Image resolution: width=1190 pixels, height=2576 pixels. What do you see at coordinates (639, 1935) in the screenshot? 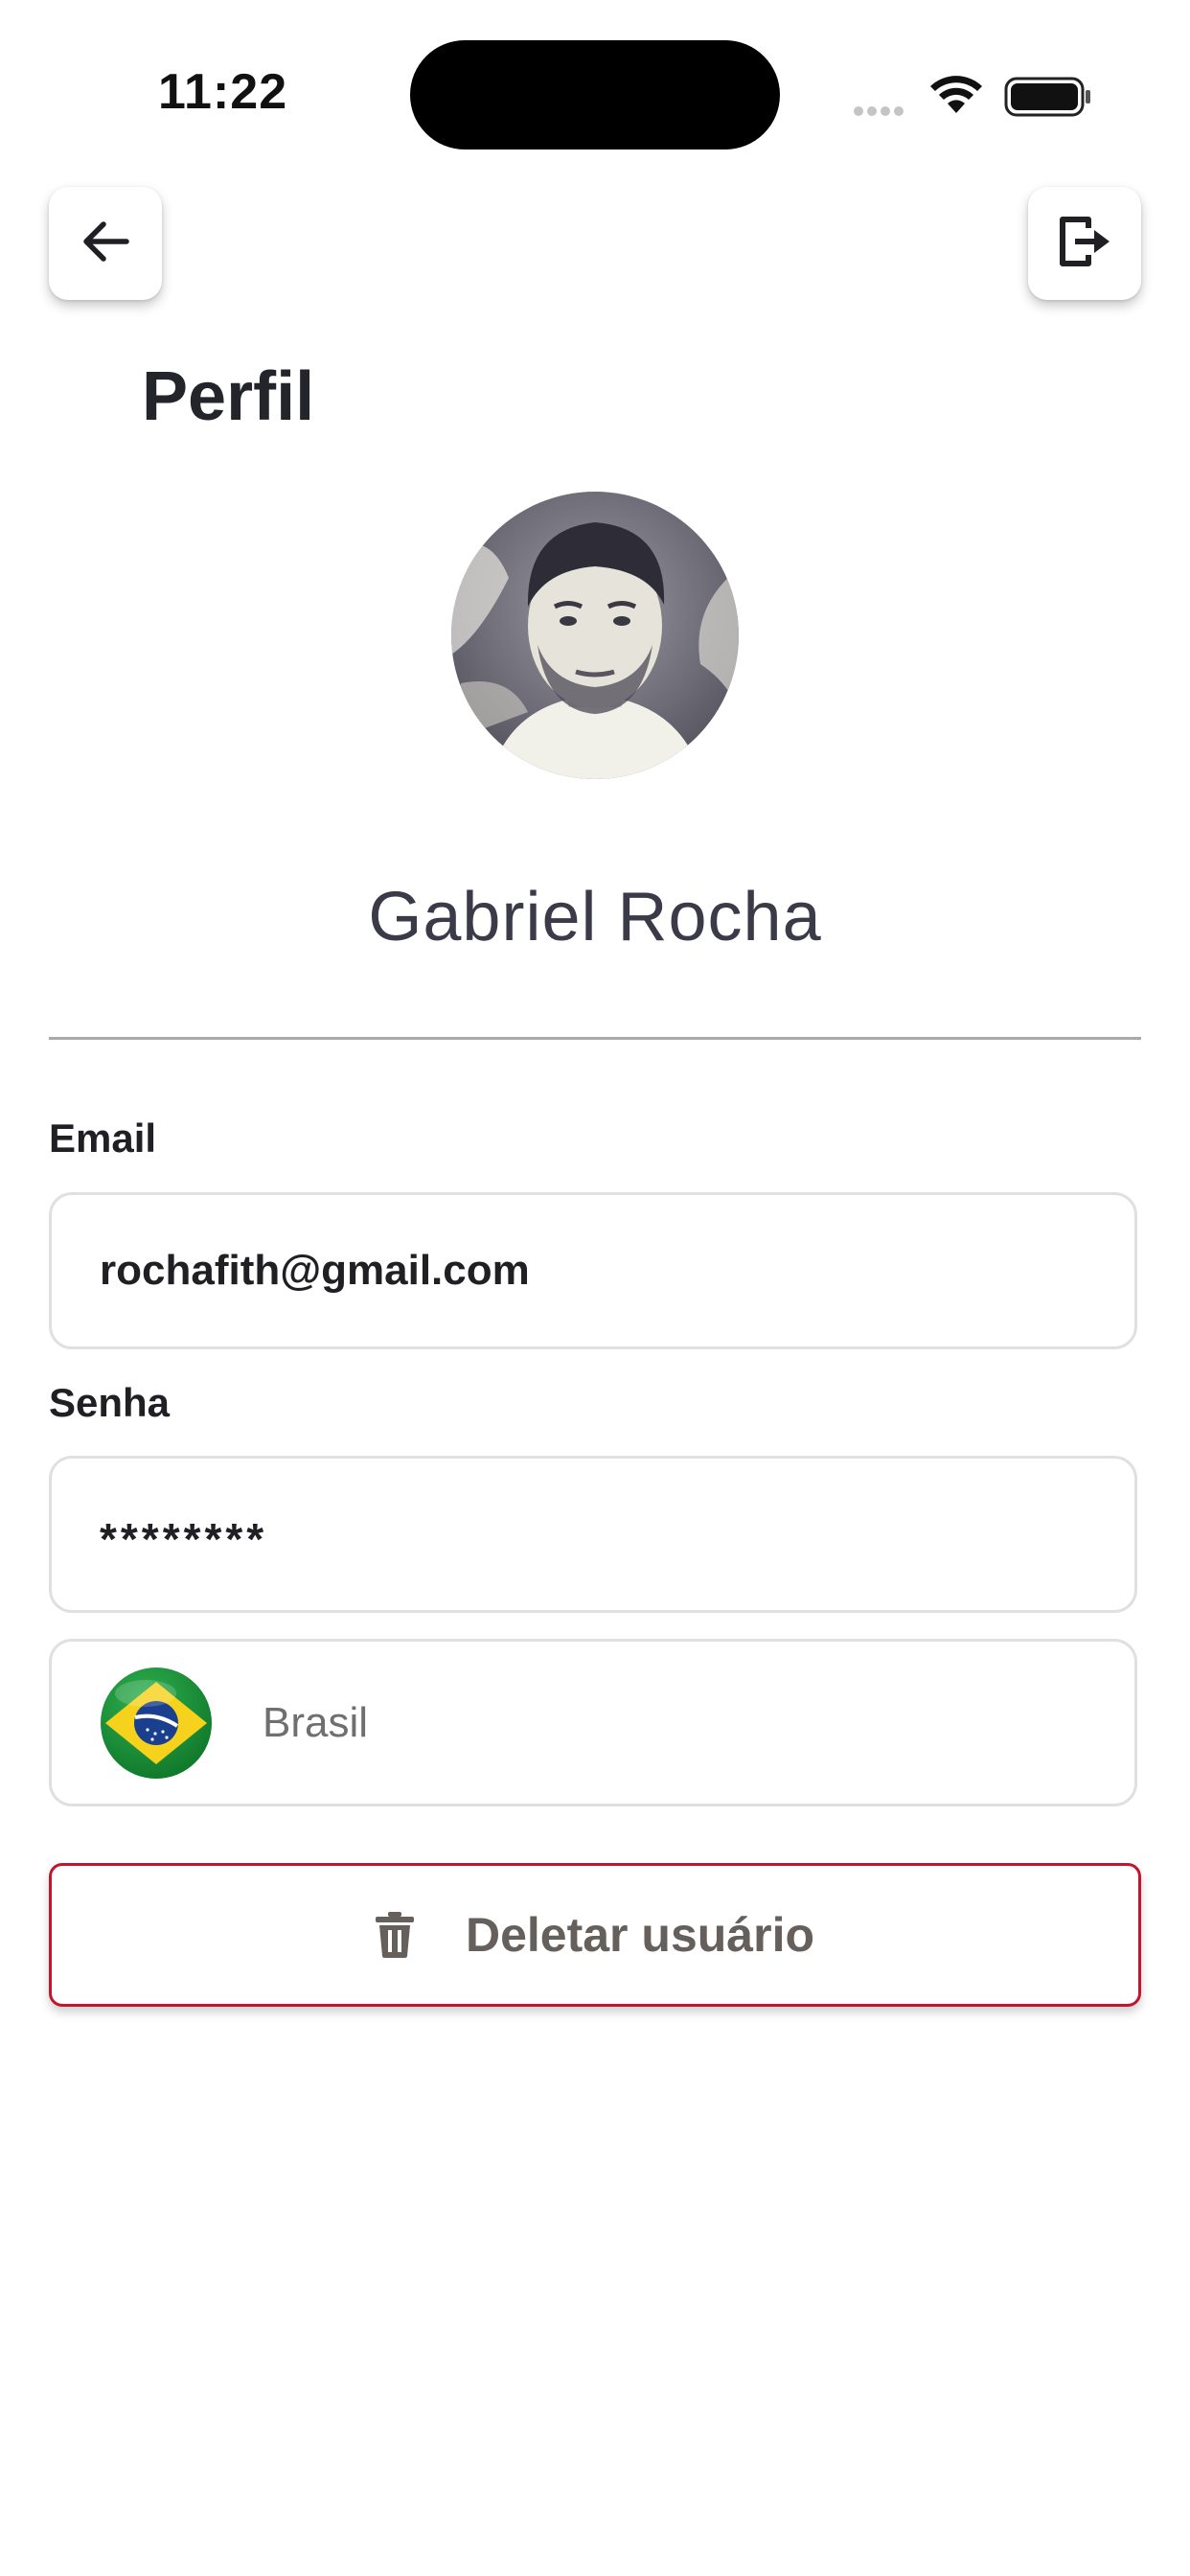
I see `delete-user-label: Deletar usuário` at bounding box center [639, 1935].